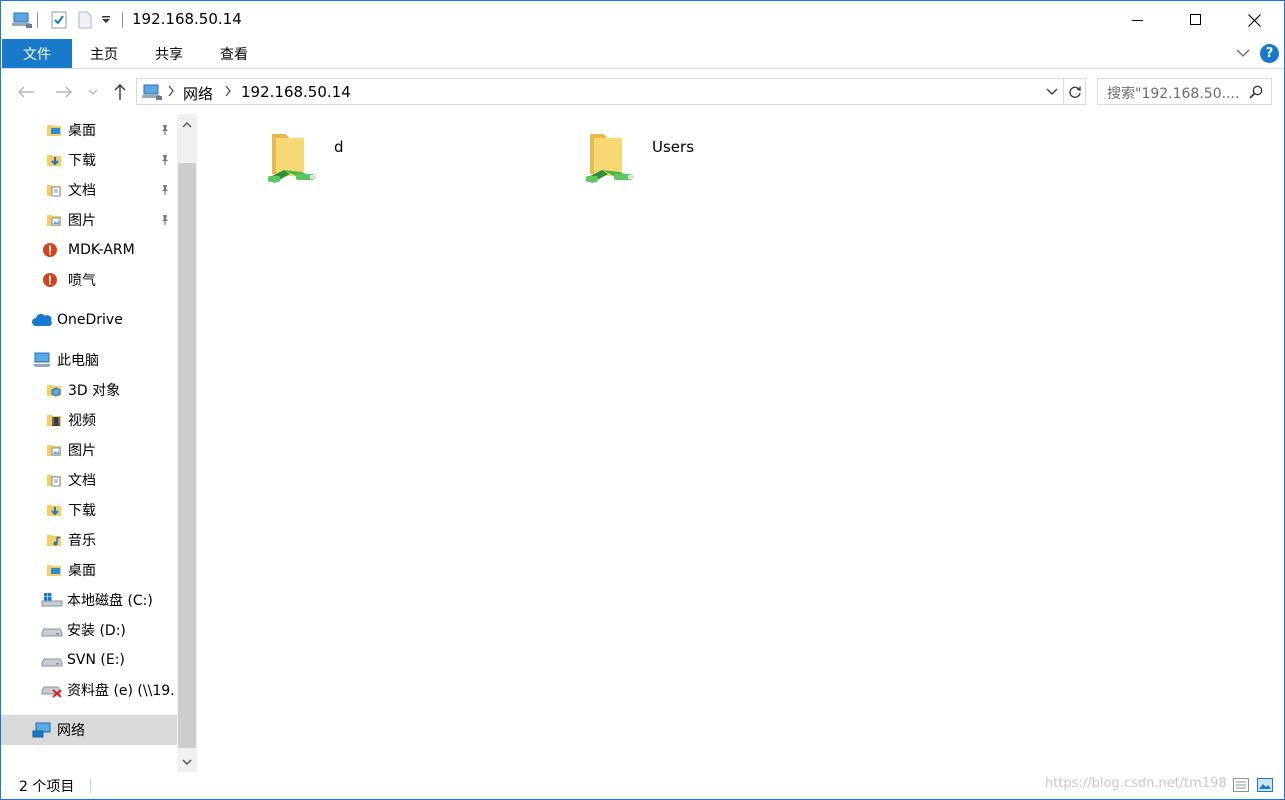  Describe the element at coordinates (169, 53) in the screenshot. I see `tab-share: 共享` at that location.